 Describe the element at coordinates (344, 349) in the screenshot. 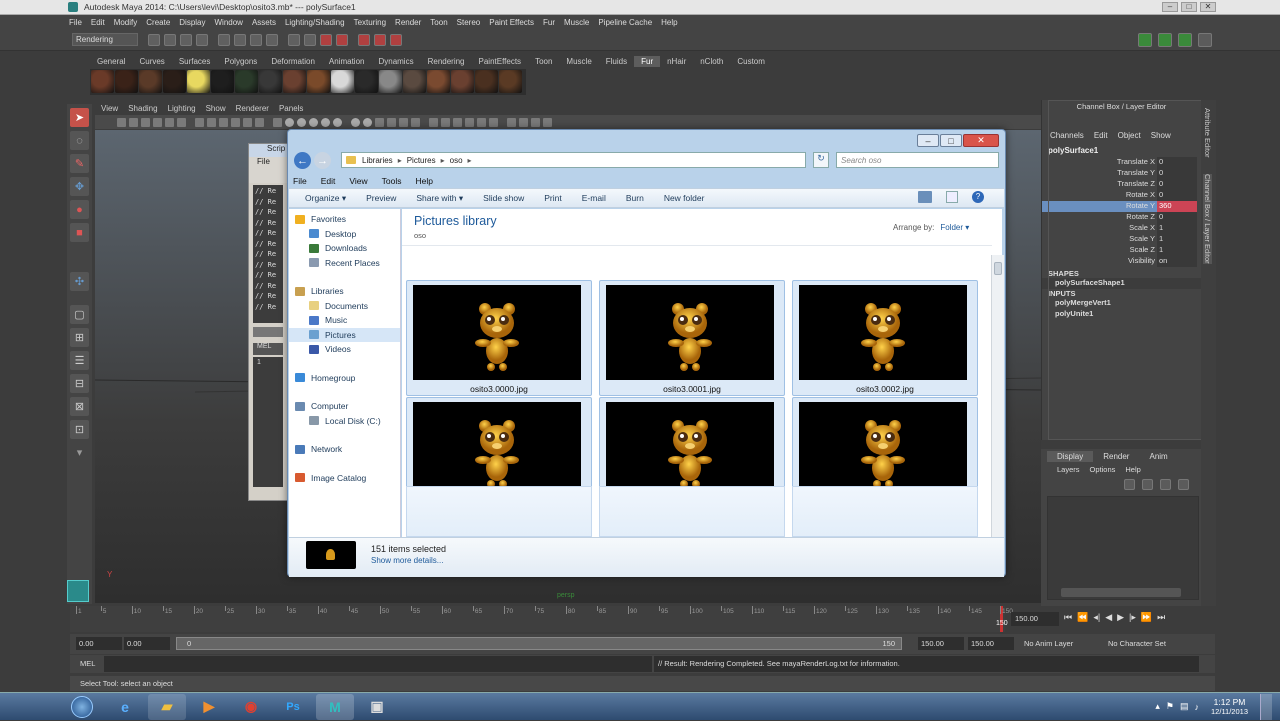

I see `nav-videos: Videos` at that location.